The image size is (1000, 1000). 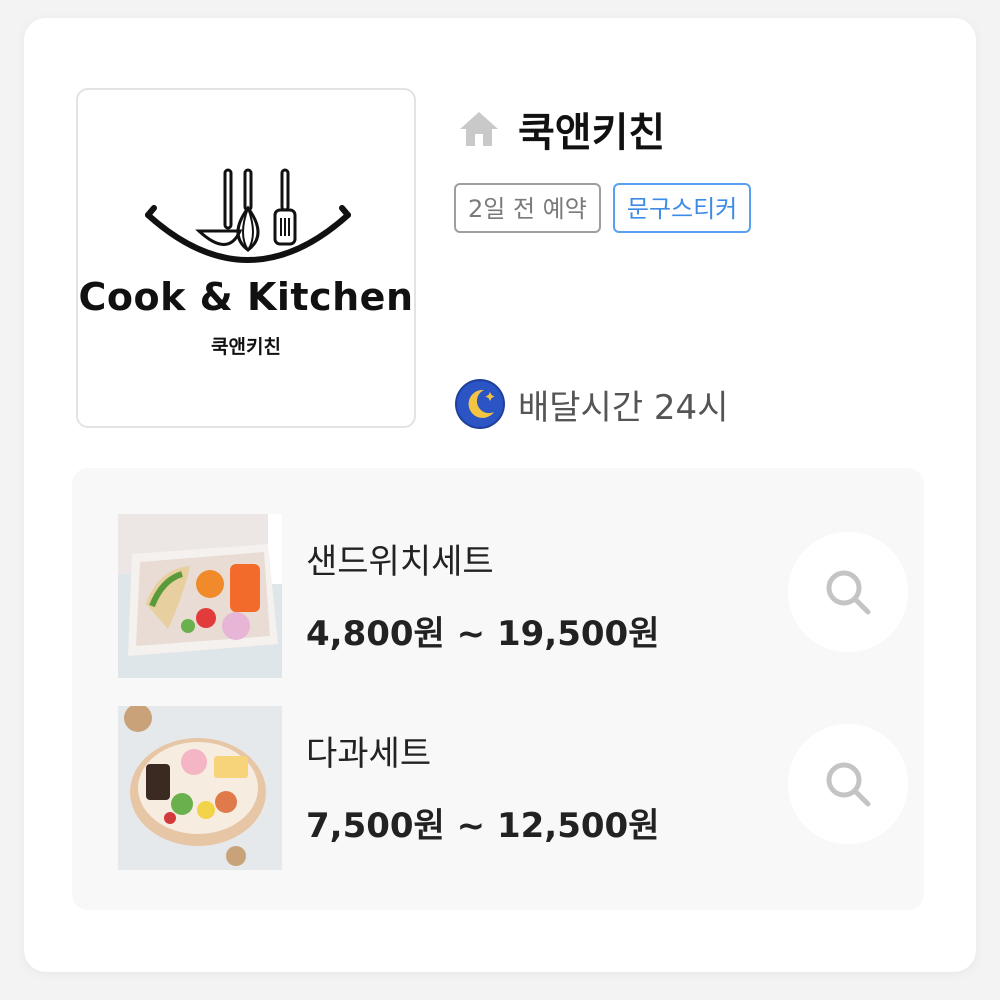 I want to click on store-name: 쿡앤키친, so click(x=592, y=133).